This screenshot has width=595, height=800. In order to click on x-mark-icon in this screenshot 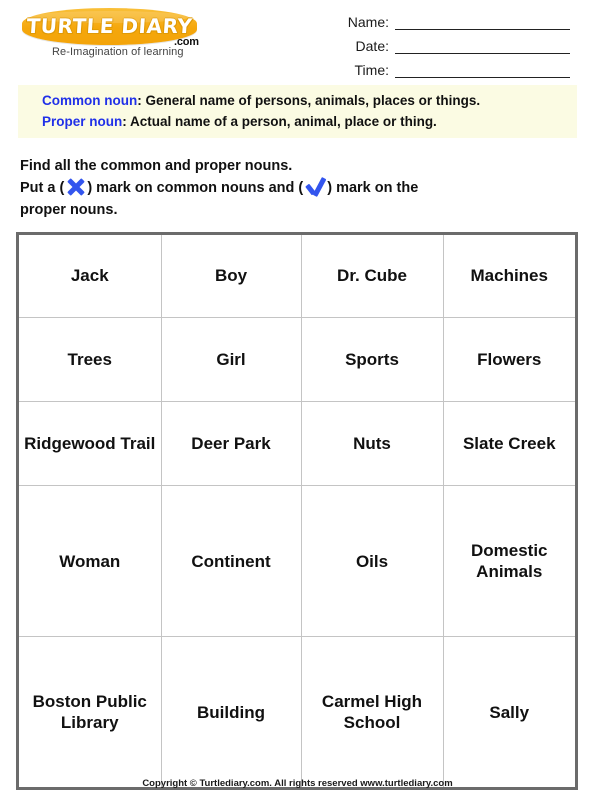, I will do `click(75, 187)`.